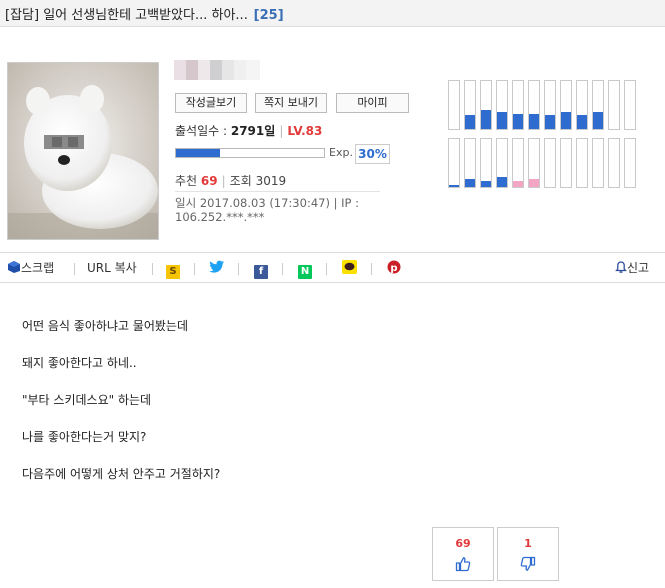 The width and height of the screenshot is (665, 588). I want to click on scrap-icon, so click(14, 267).